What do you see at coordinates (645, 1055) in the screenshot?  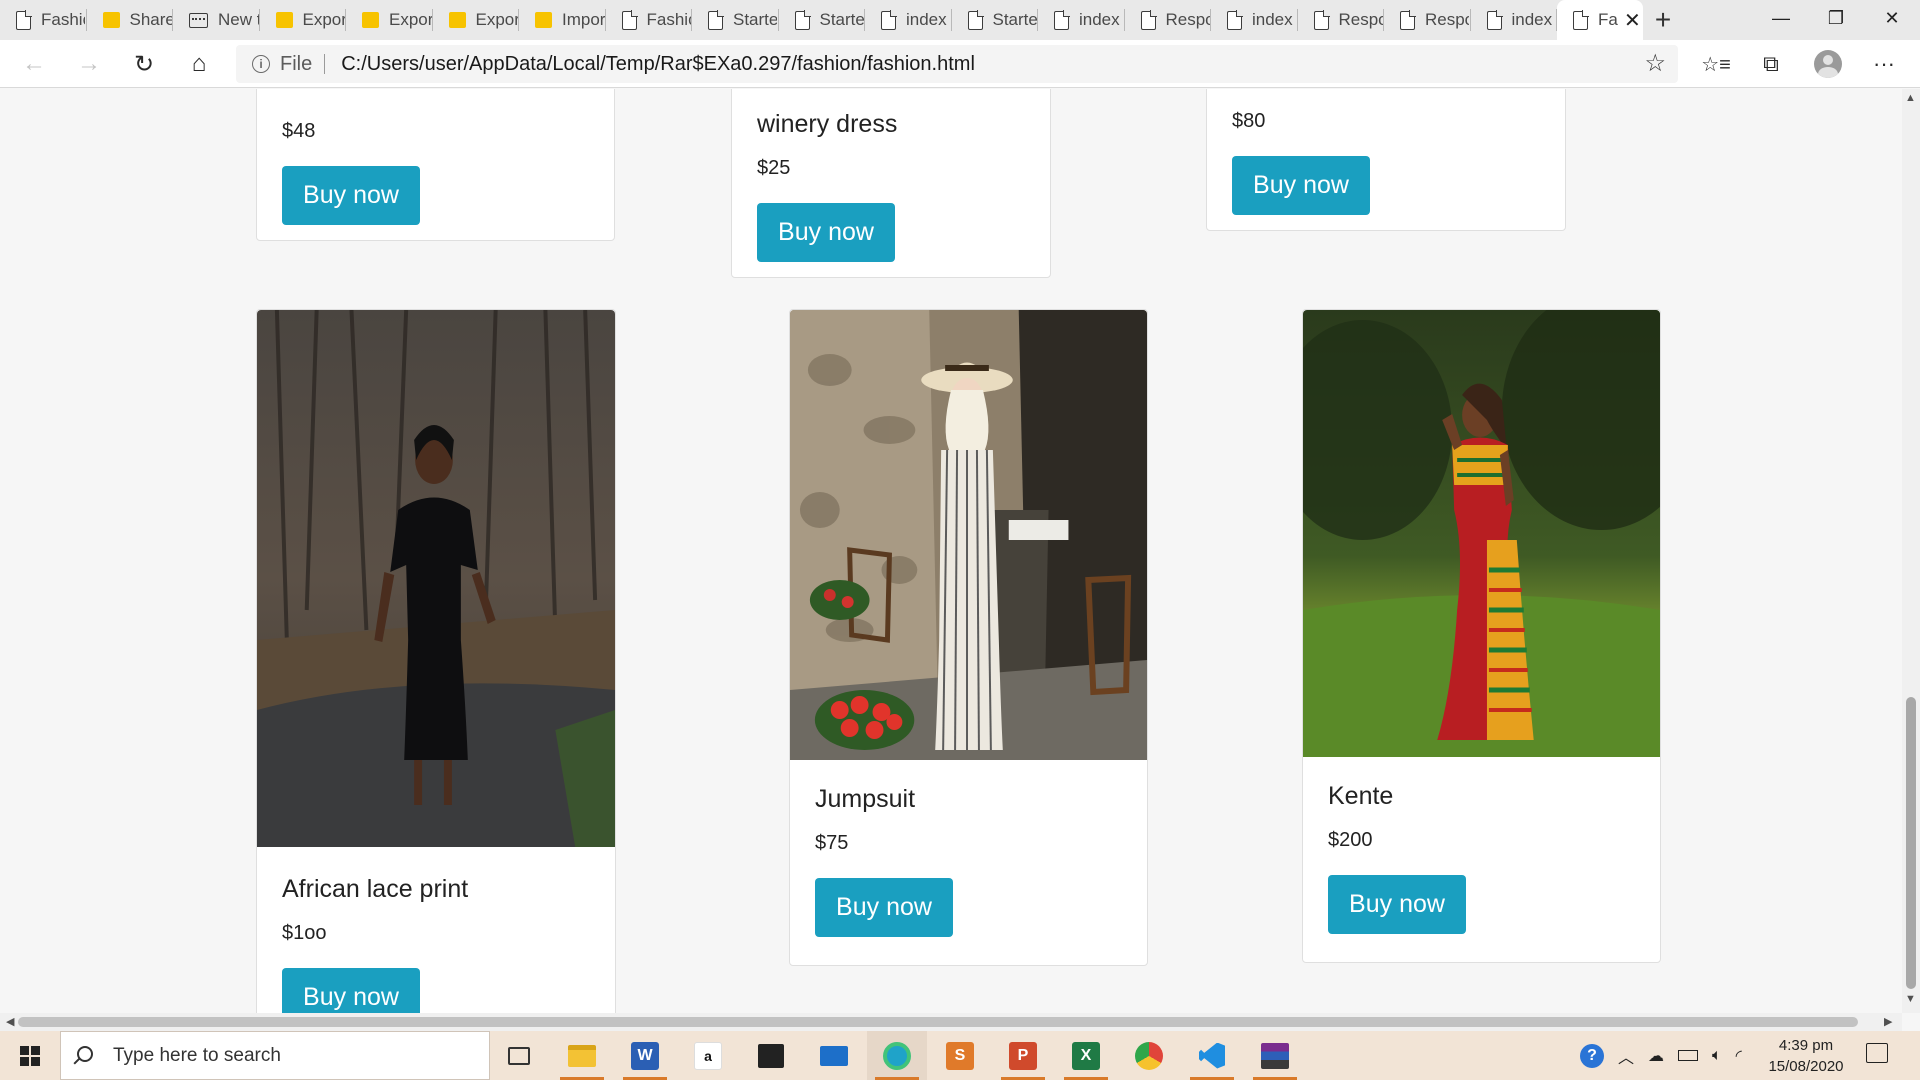 I see `word-taskbar-app: W` at bounding box center [645, 1055].